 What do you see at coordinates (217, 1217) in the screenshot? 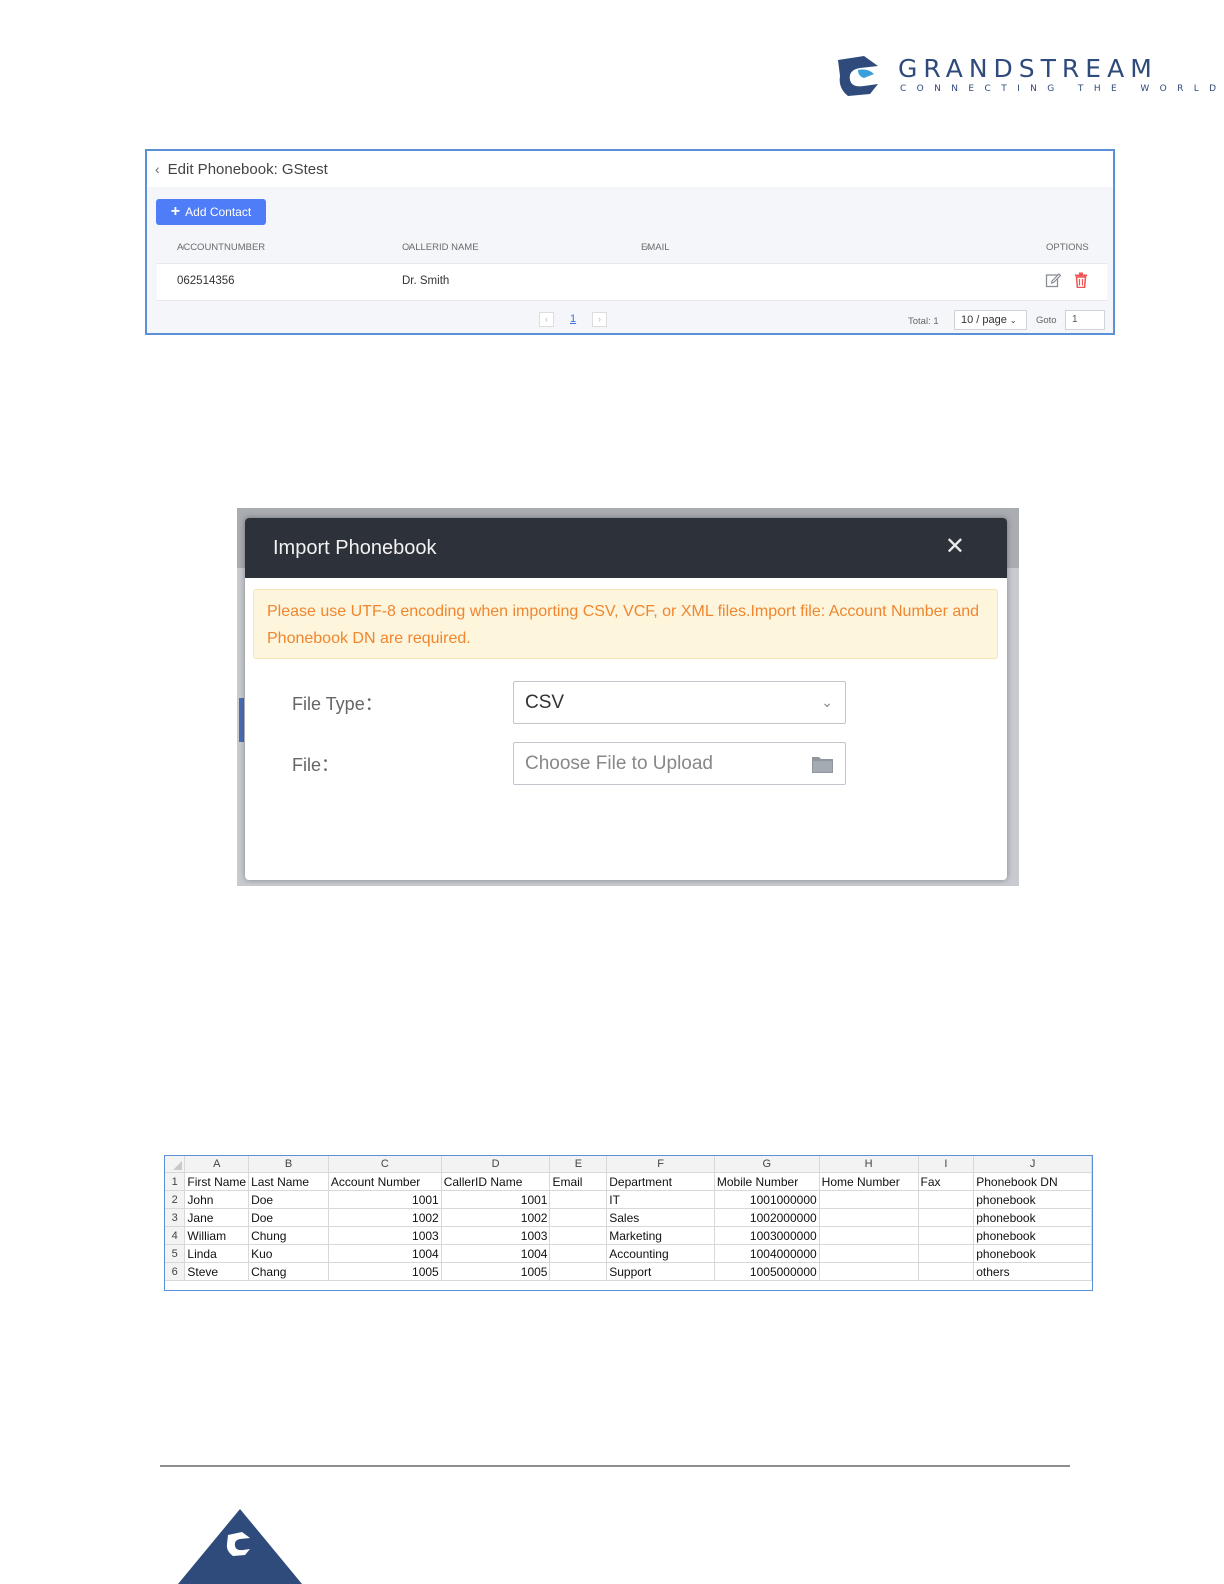
I see `cell: Jane` at bounding box center [217, 1217].